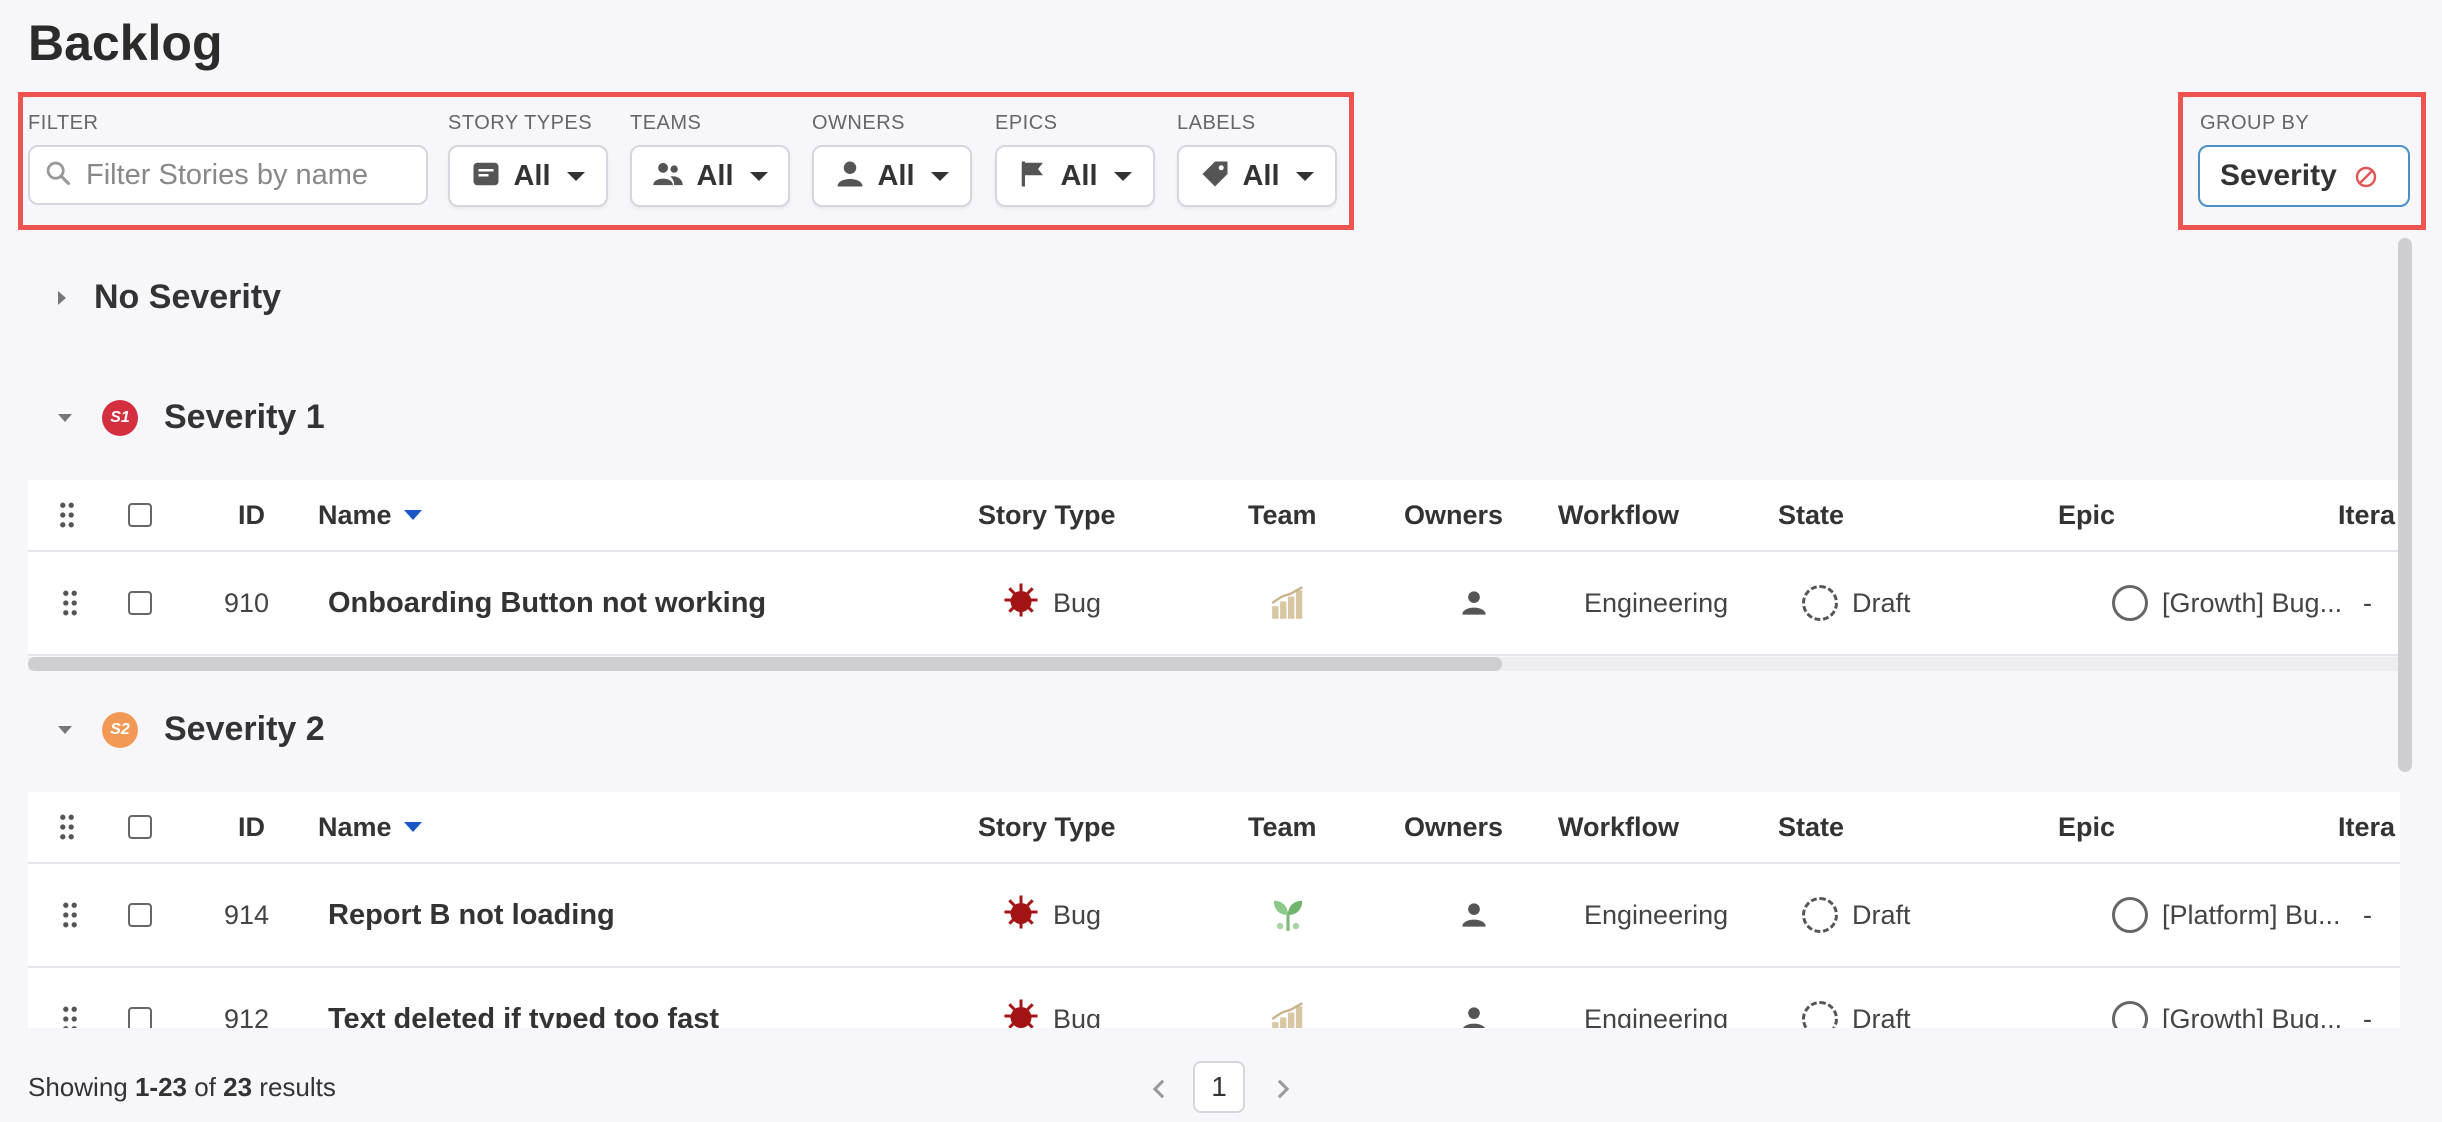  What do you see at coordinates (666, 123) in the screenshot?
I see `teams-label: TEAMS` at bounding box center [666, 123].